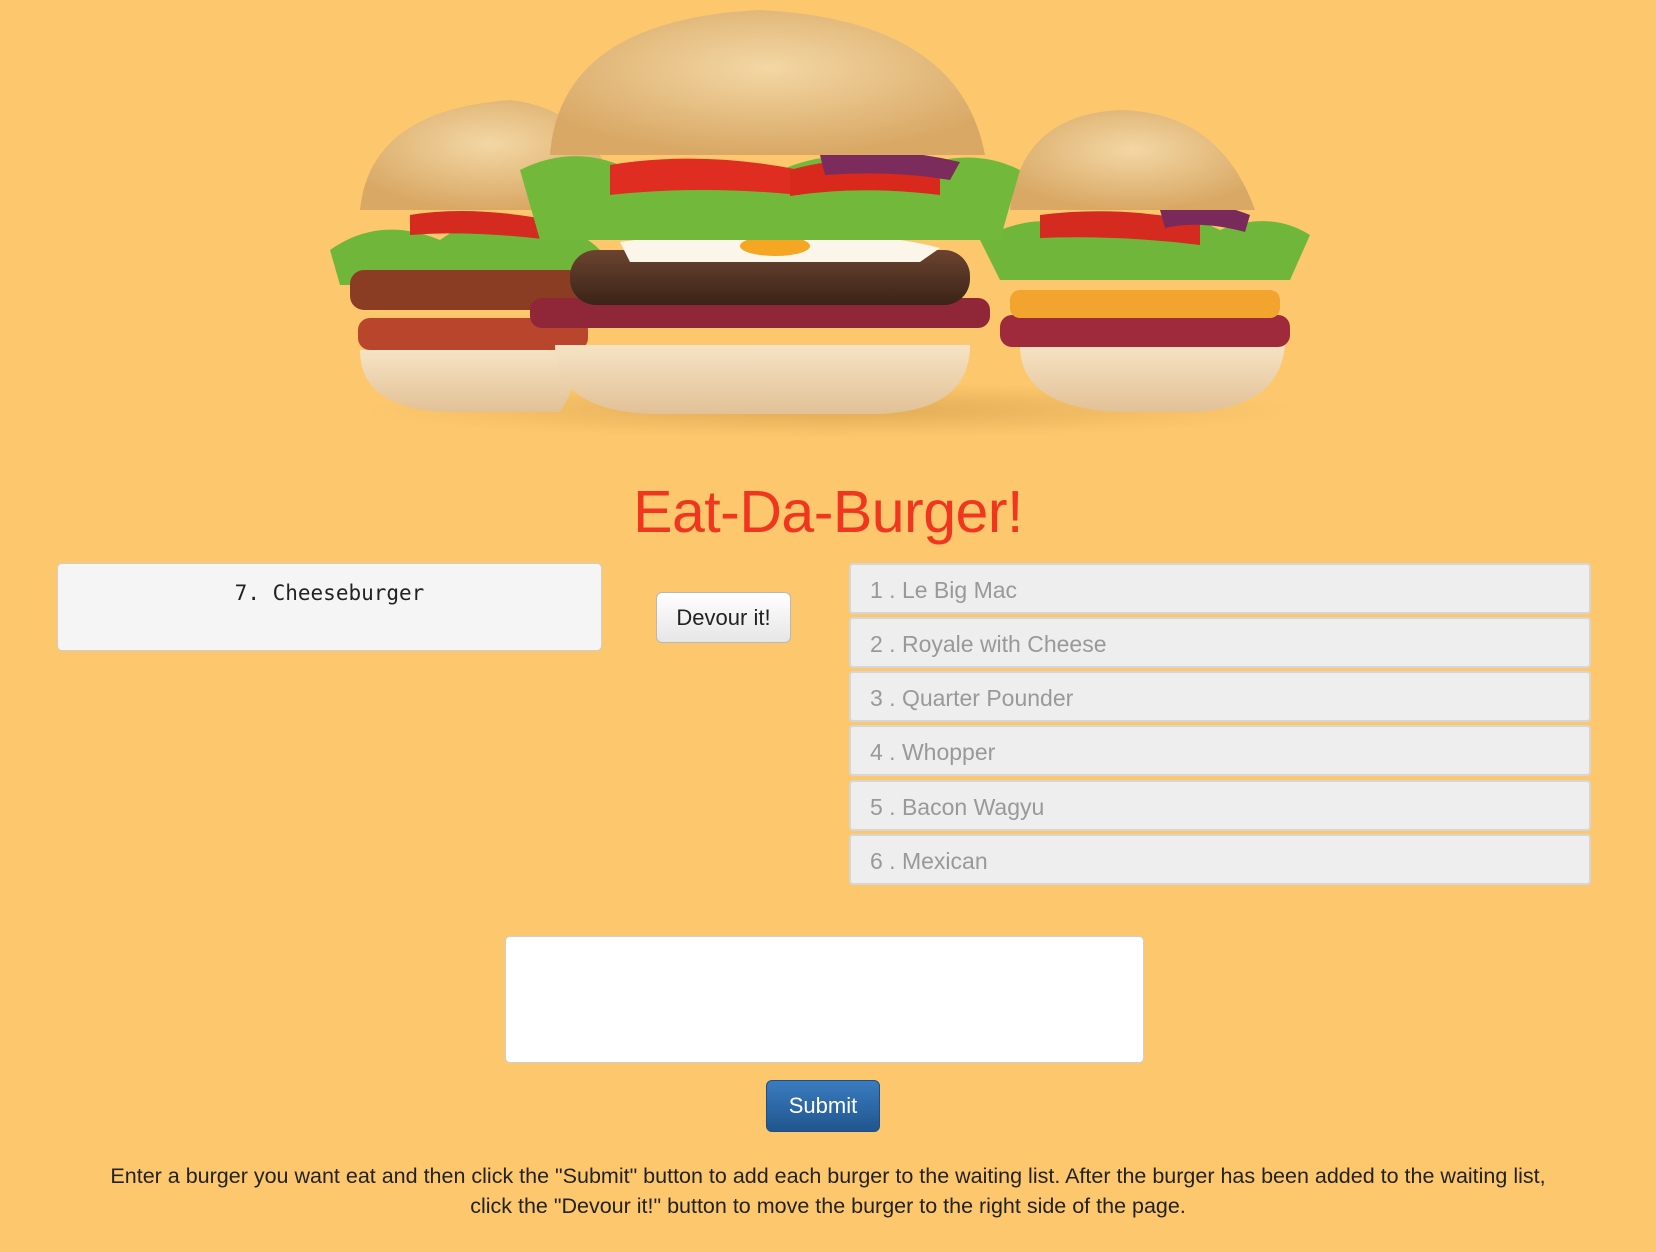 This screenshot has height=1252, width=1656. I want to click on submit-button: Submit, so click(823, 1106).